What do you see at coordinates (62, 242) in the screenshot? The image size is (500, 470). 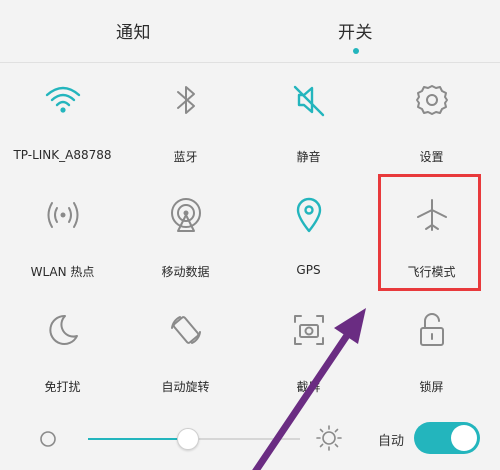 I see `tile-hotspot: WLAN 热点` at bounding box center [62, 242].